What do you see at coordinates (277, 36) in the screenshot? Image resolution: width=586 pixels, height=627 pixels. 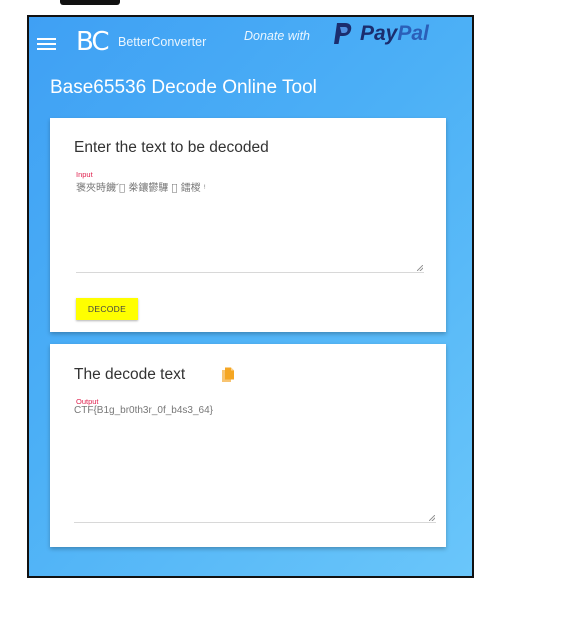 I see `donate-text: Donate with` at bounding box center [277, 36].